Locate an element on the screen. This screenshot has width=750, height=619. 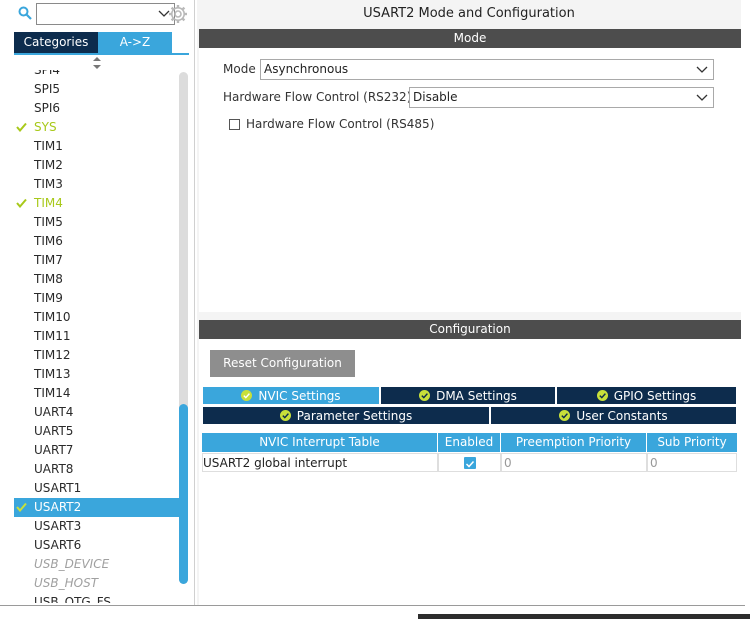
list-item: TIM12 is located at coordinates (96, 355).